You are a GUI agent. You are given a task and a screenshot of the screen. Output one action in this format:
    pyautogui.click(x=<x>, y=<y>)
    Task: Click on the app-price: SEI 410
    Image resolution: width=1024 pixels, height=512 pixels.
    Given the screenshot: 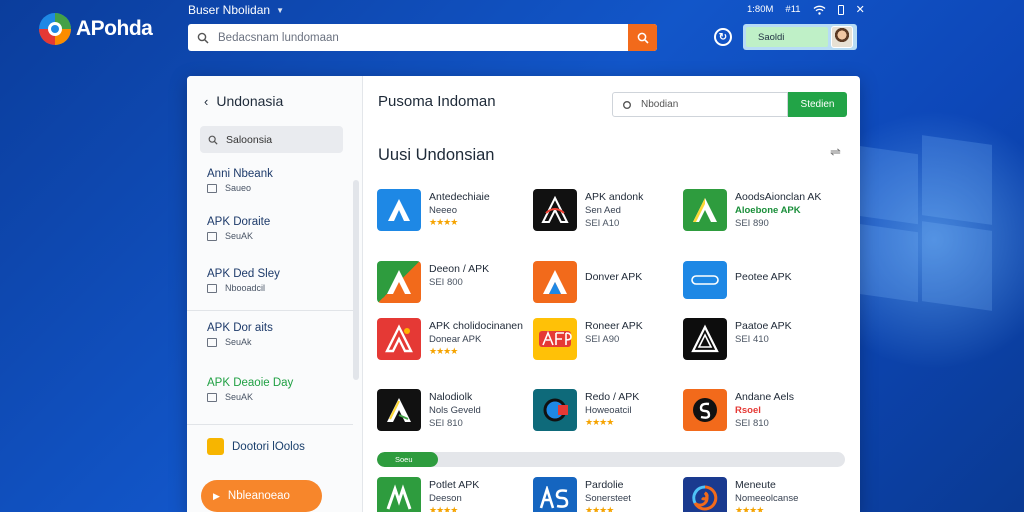 What is the action you would take?
    pyautogui.click(x=752, y=339)
    